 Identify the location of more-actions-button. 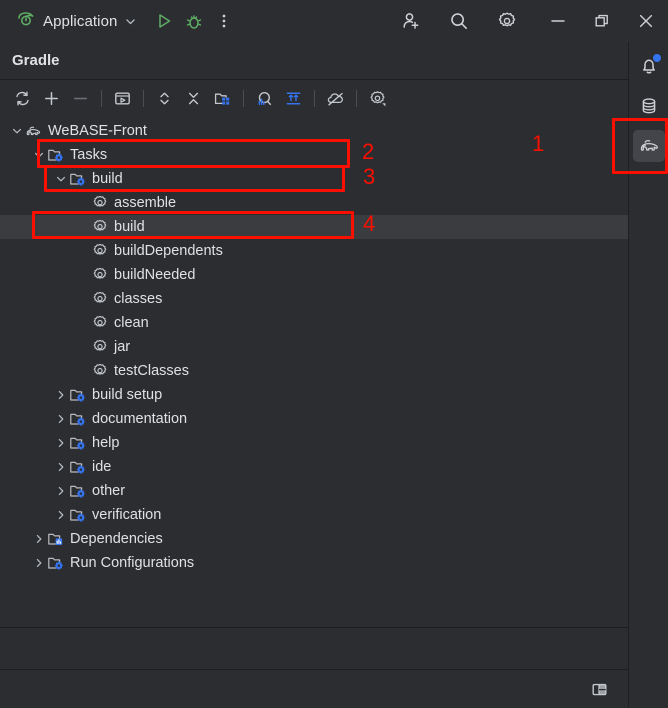
(224, 21).